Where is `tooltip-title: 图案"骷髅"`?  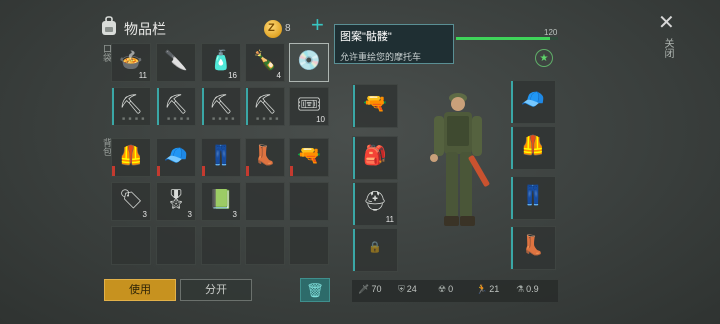 tooltip-title: 图案"骷髅" is located at coordinates (366, 37).